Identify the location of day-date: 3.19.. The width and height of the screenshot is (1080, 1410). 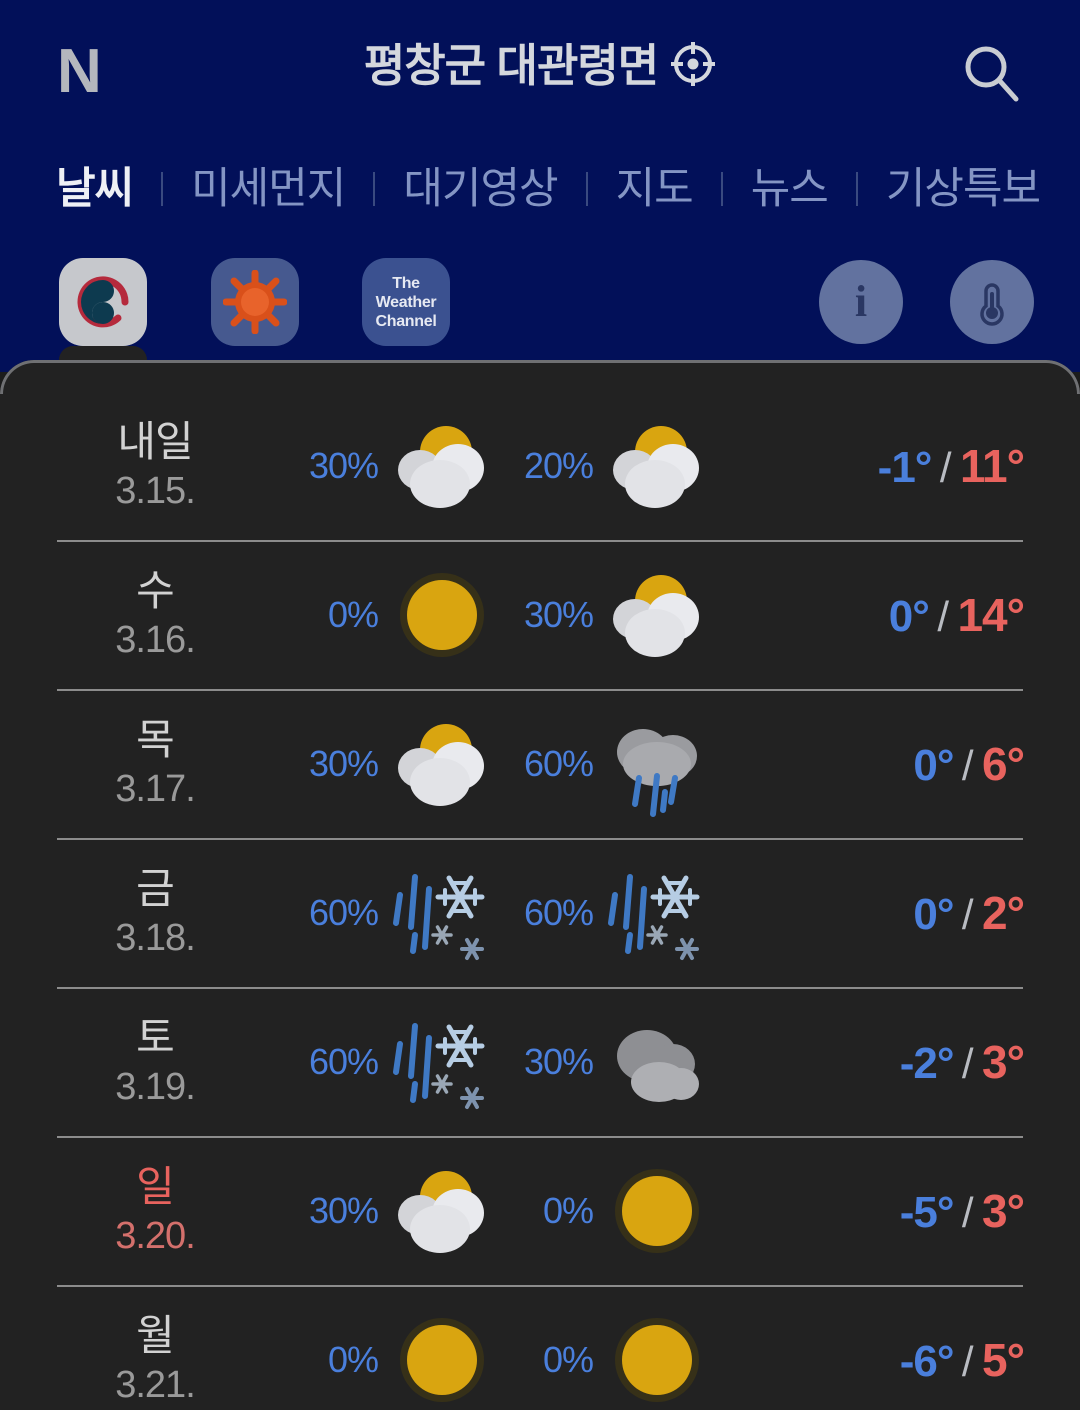
(155, 1086).